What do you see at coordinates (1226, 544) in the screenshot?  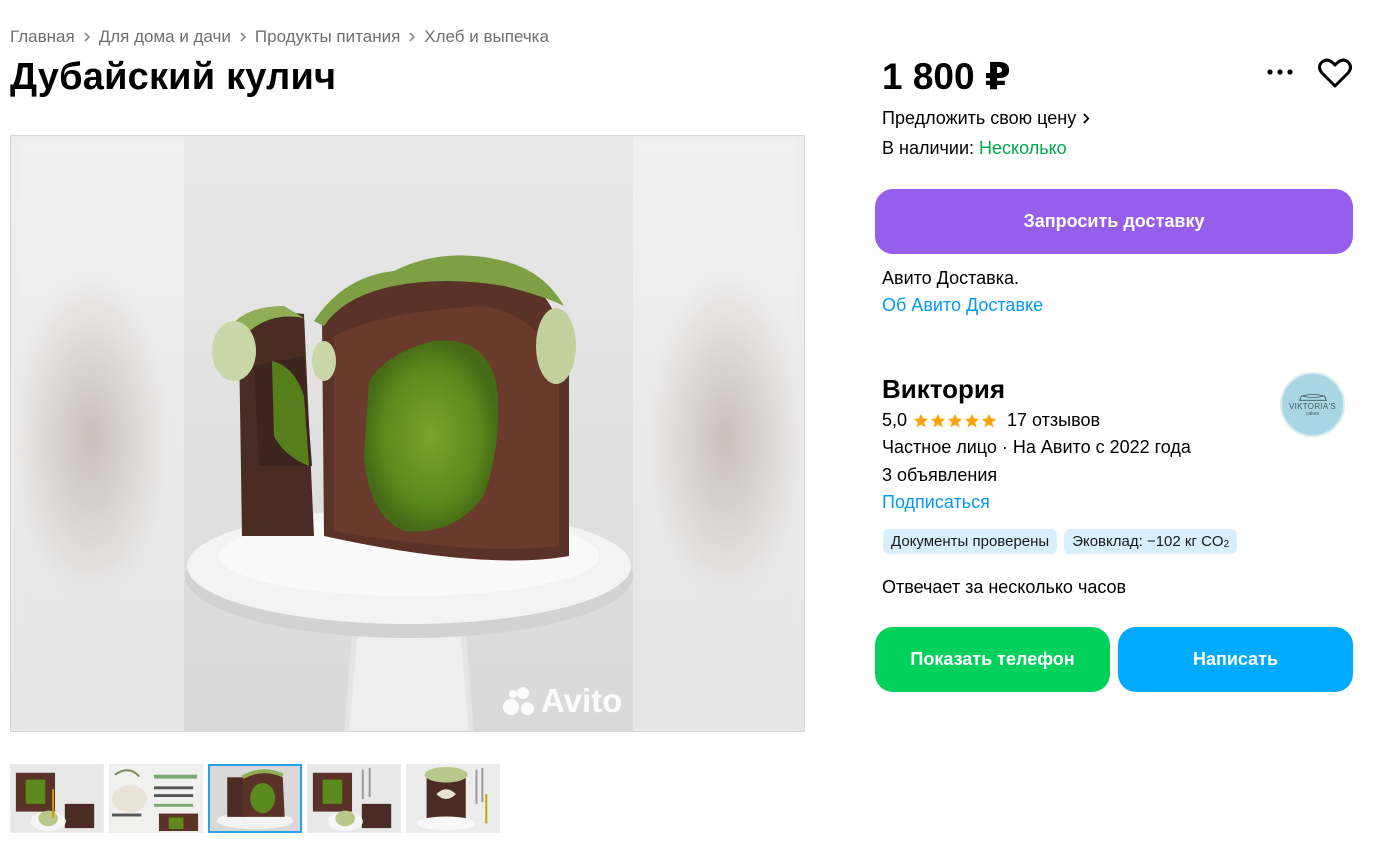 I see `badge-eco-sub: 2` at bounding box center [1226, 544].